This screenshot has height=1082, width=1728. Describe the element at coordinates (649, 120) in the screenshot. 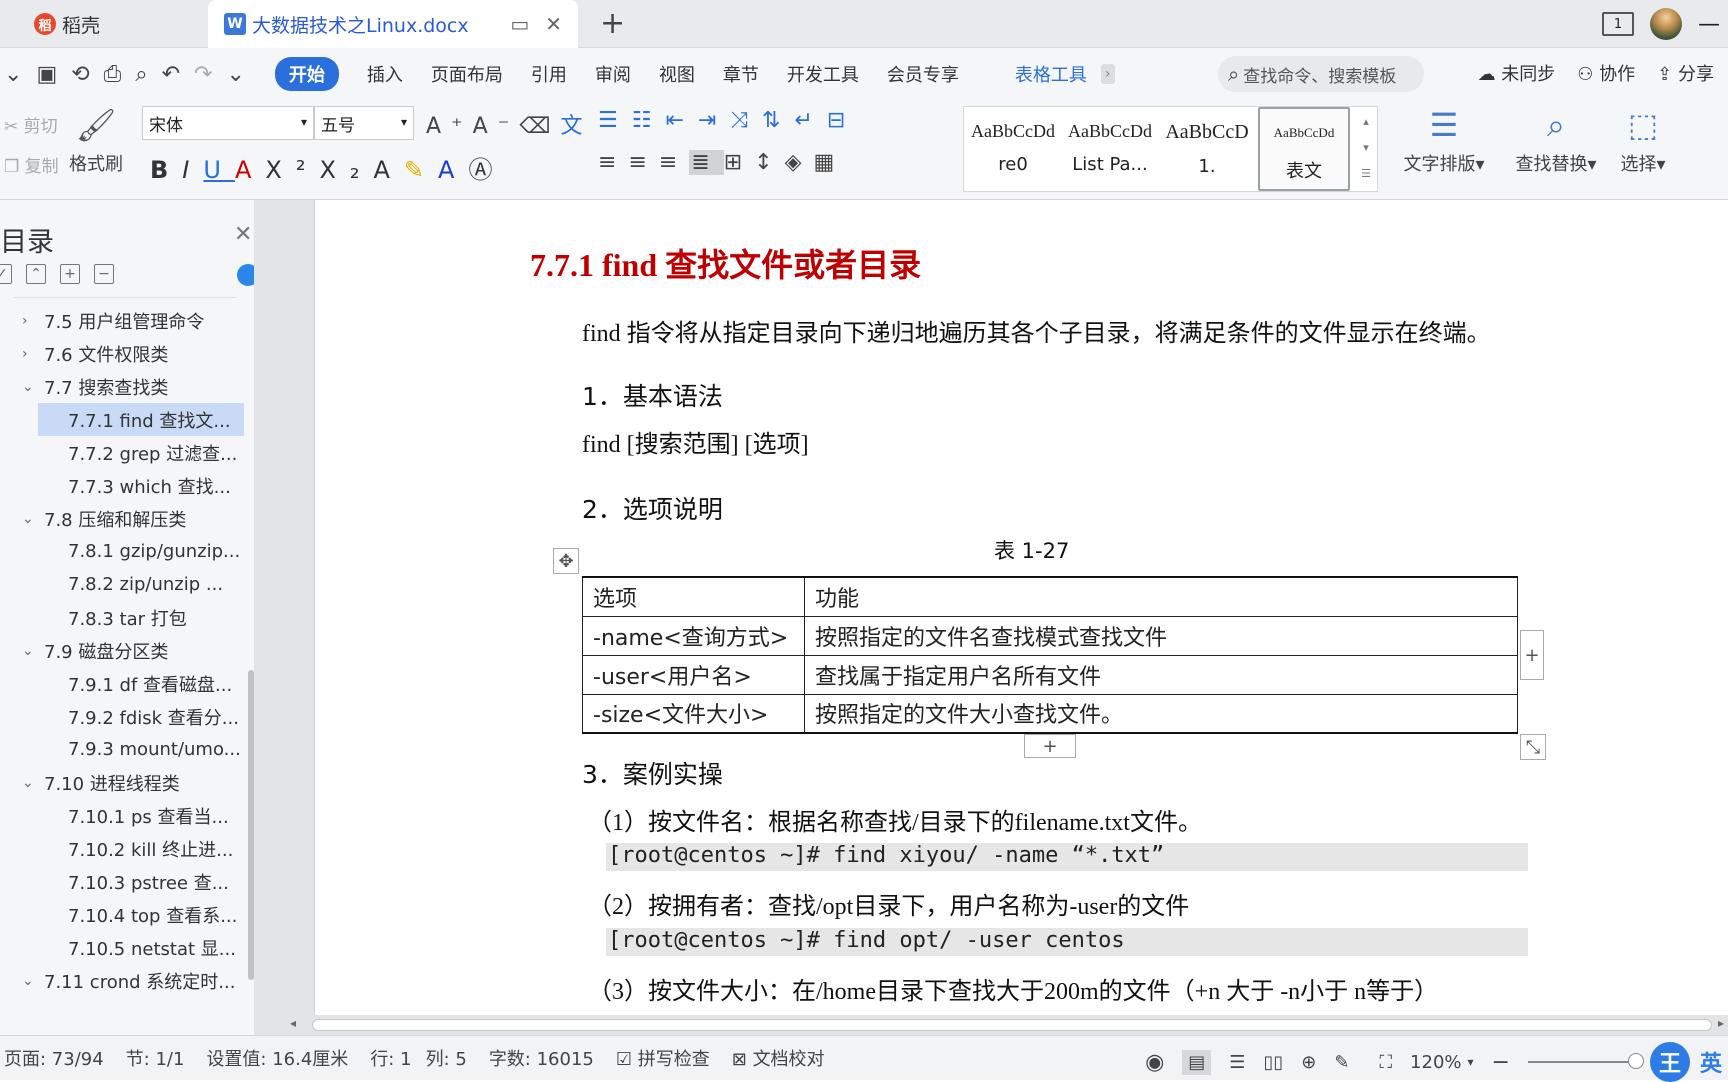

I see `numbered-list-icon: ☷` at that location.